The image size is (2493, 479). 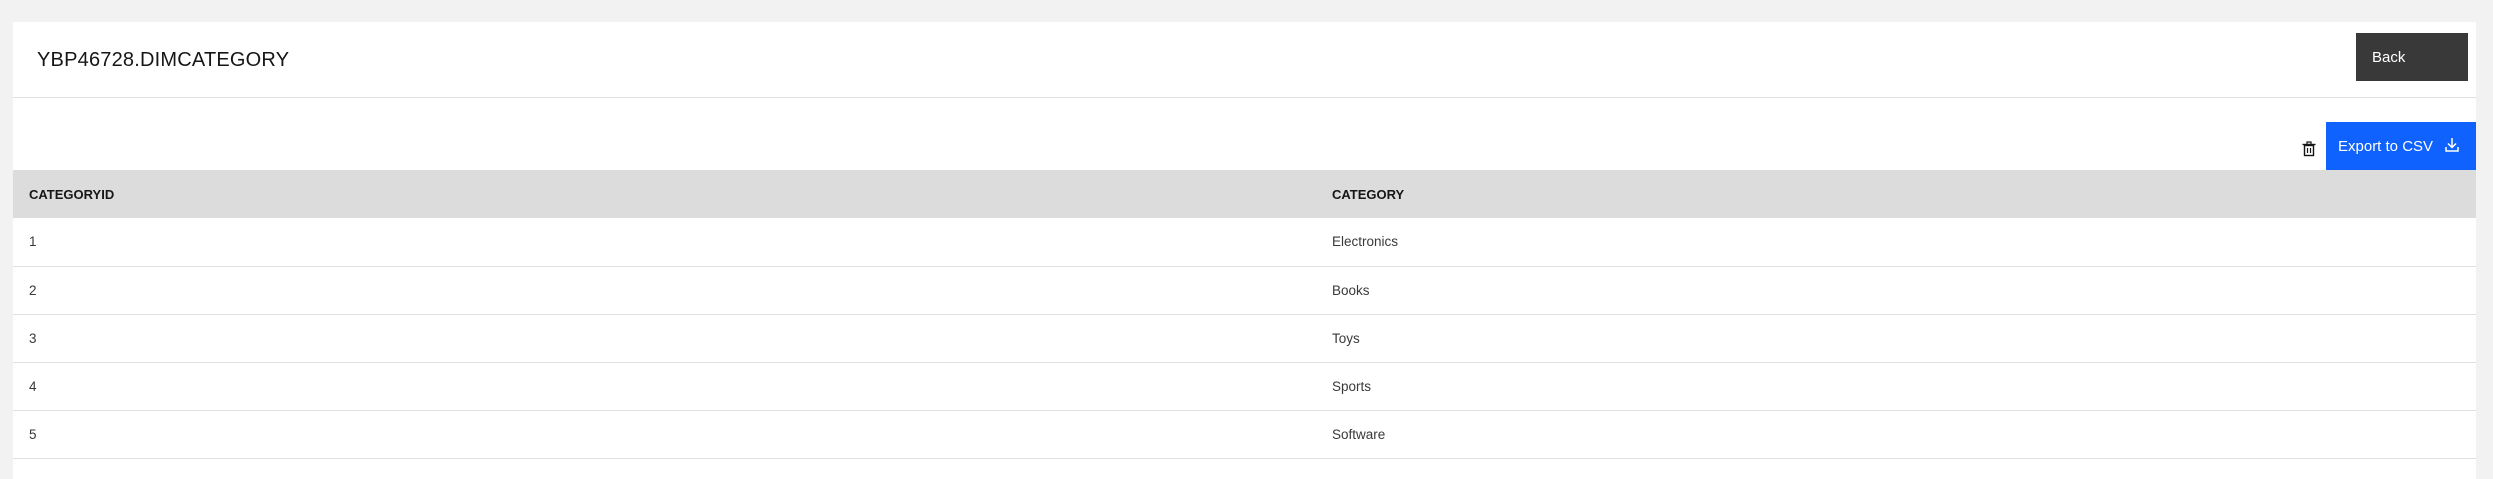 What do you see at coordinates (2452, 145) in the screenshot?
I see `download-icon` at bounding box center [2452, 145].